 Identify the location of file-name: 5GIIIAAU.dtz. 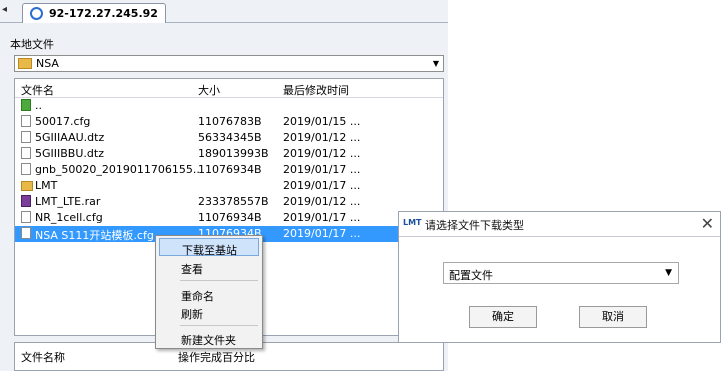
(70, 137).